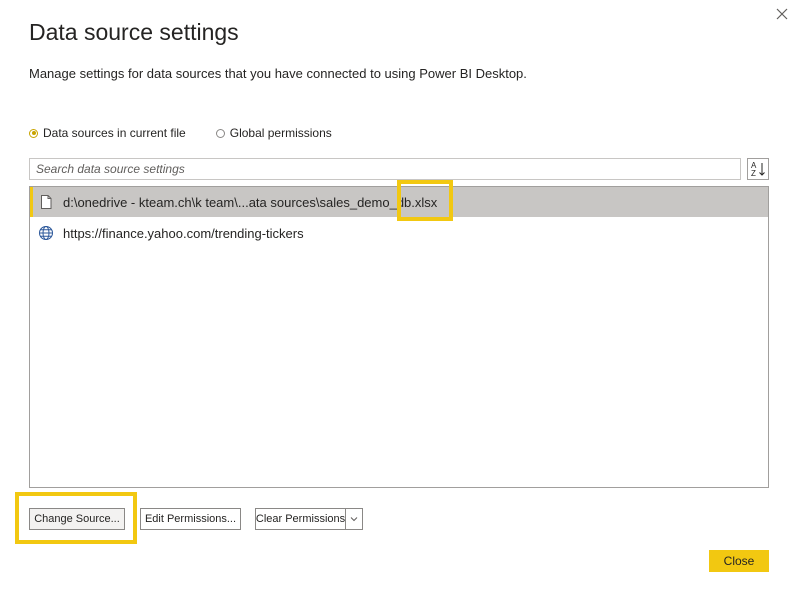  What do you see at coordinates (46, 202) in the screenshot?
I see `file-icon` at bounding box center [46, 202].